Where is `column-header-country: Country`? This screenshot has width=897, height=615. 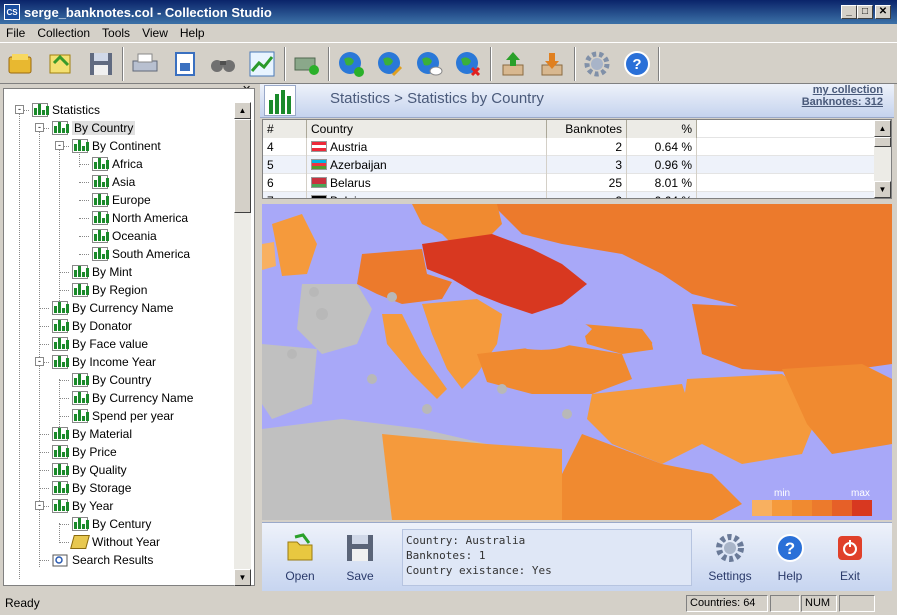
column-header-country: Country is located at coordinates (427, 129).